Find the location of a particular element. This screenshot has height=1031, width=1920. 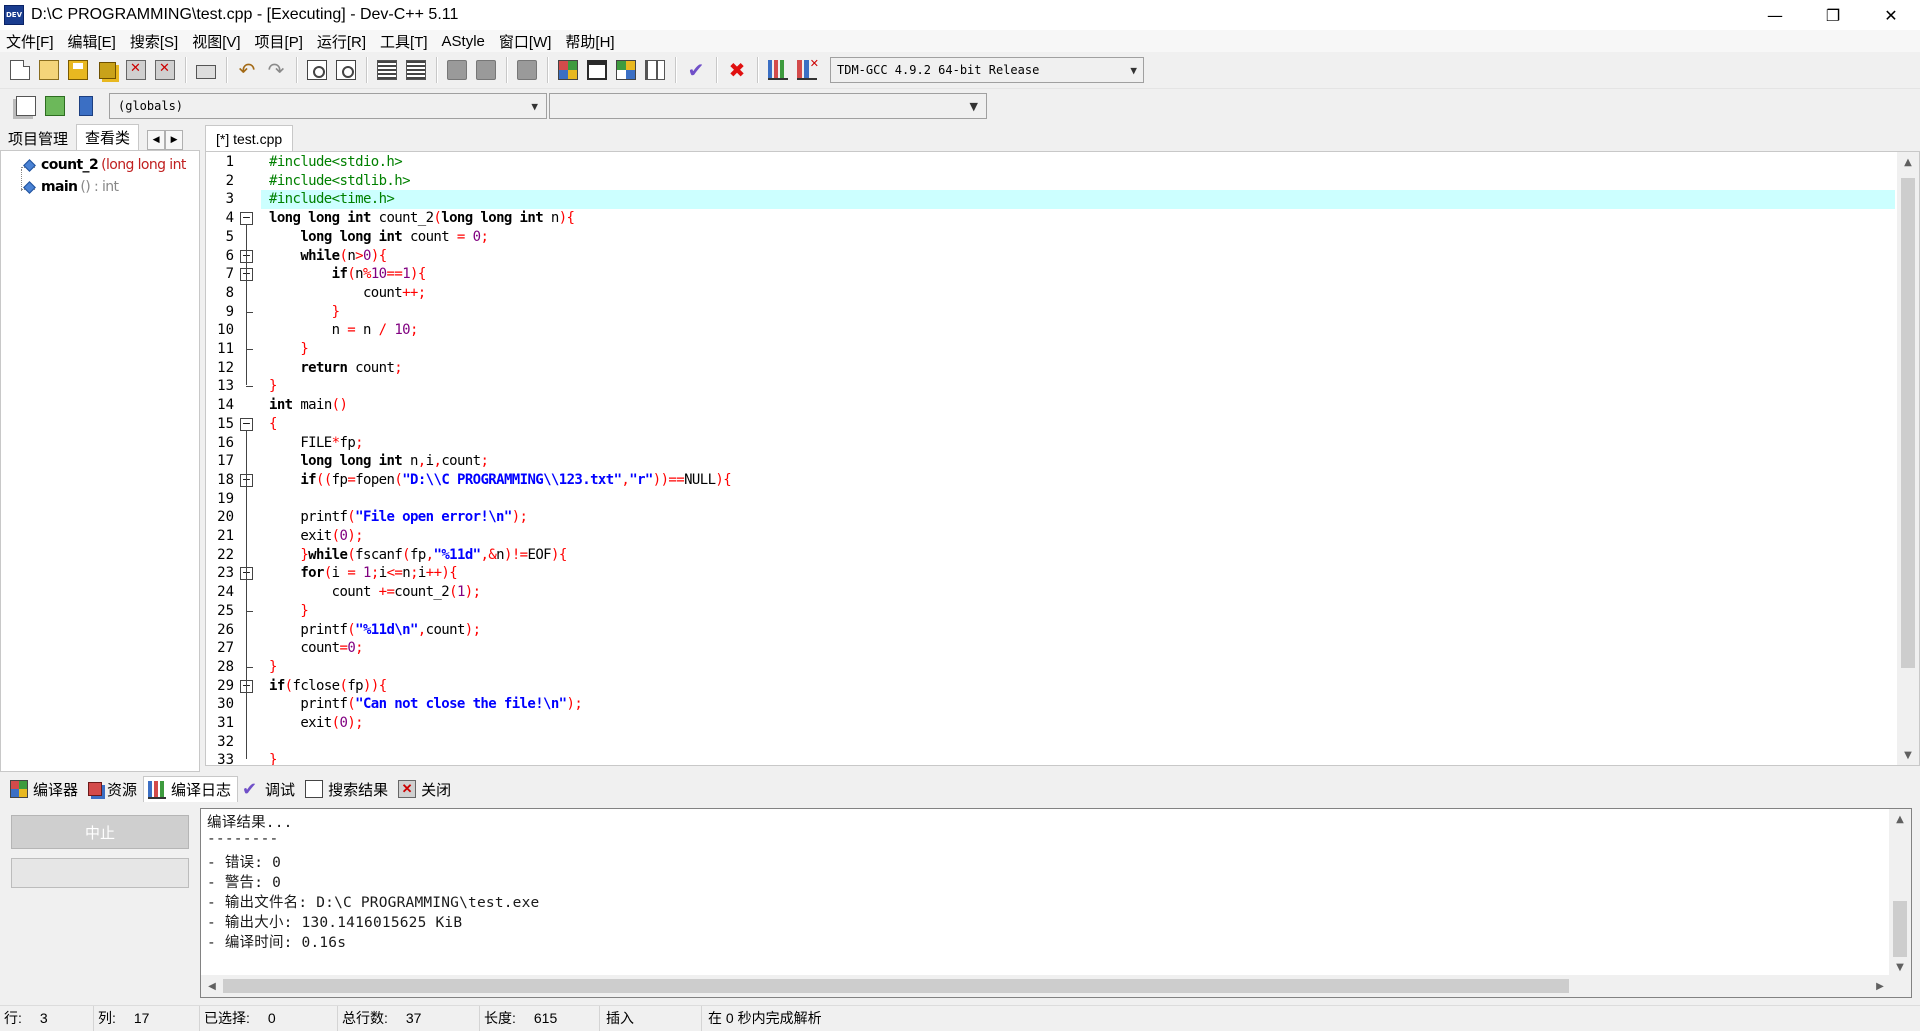

tab-compile-log: 编译日志 is located at coordinates (191, 789).